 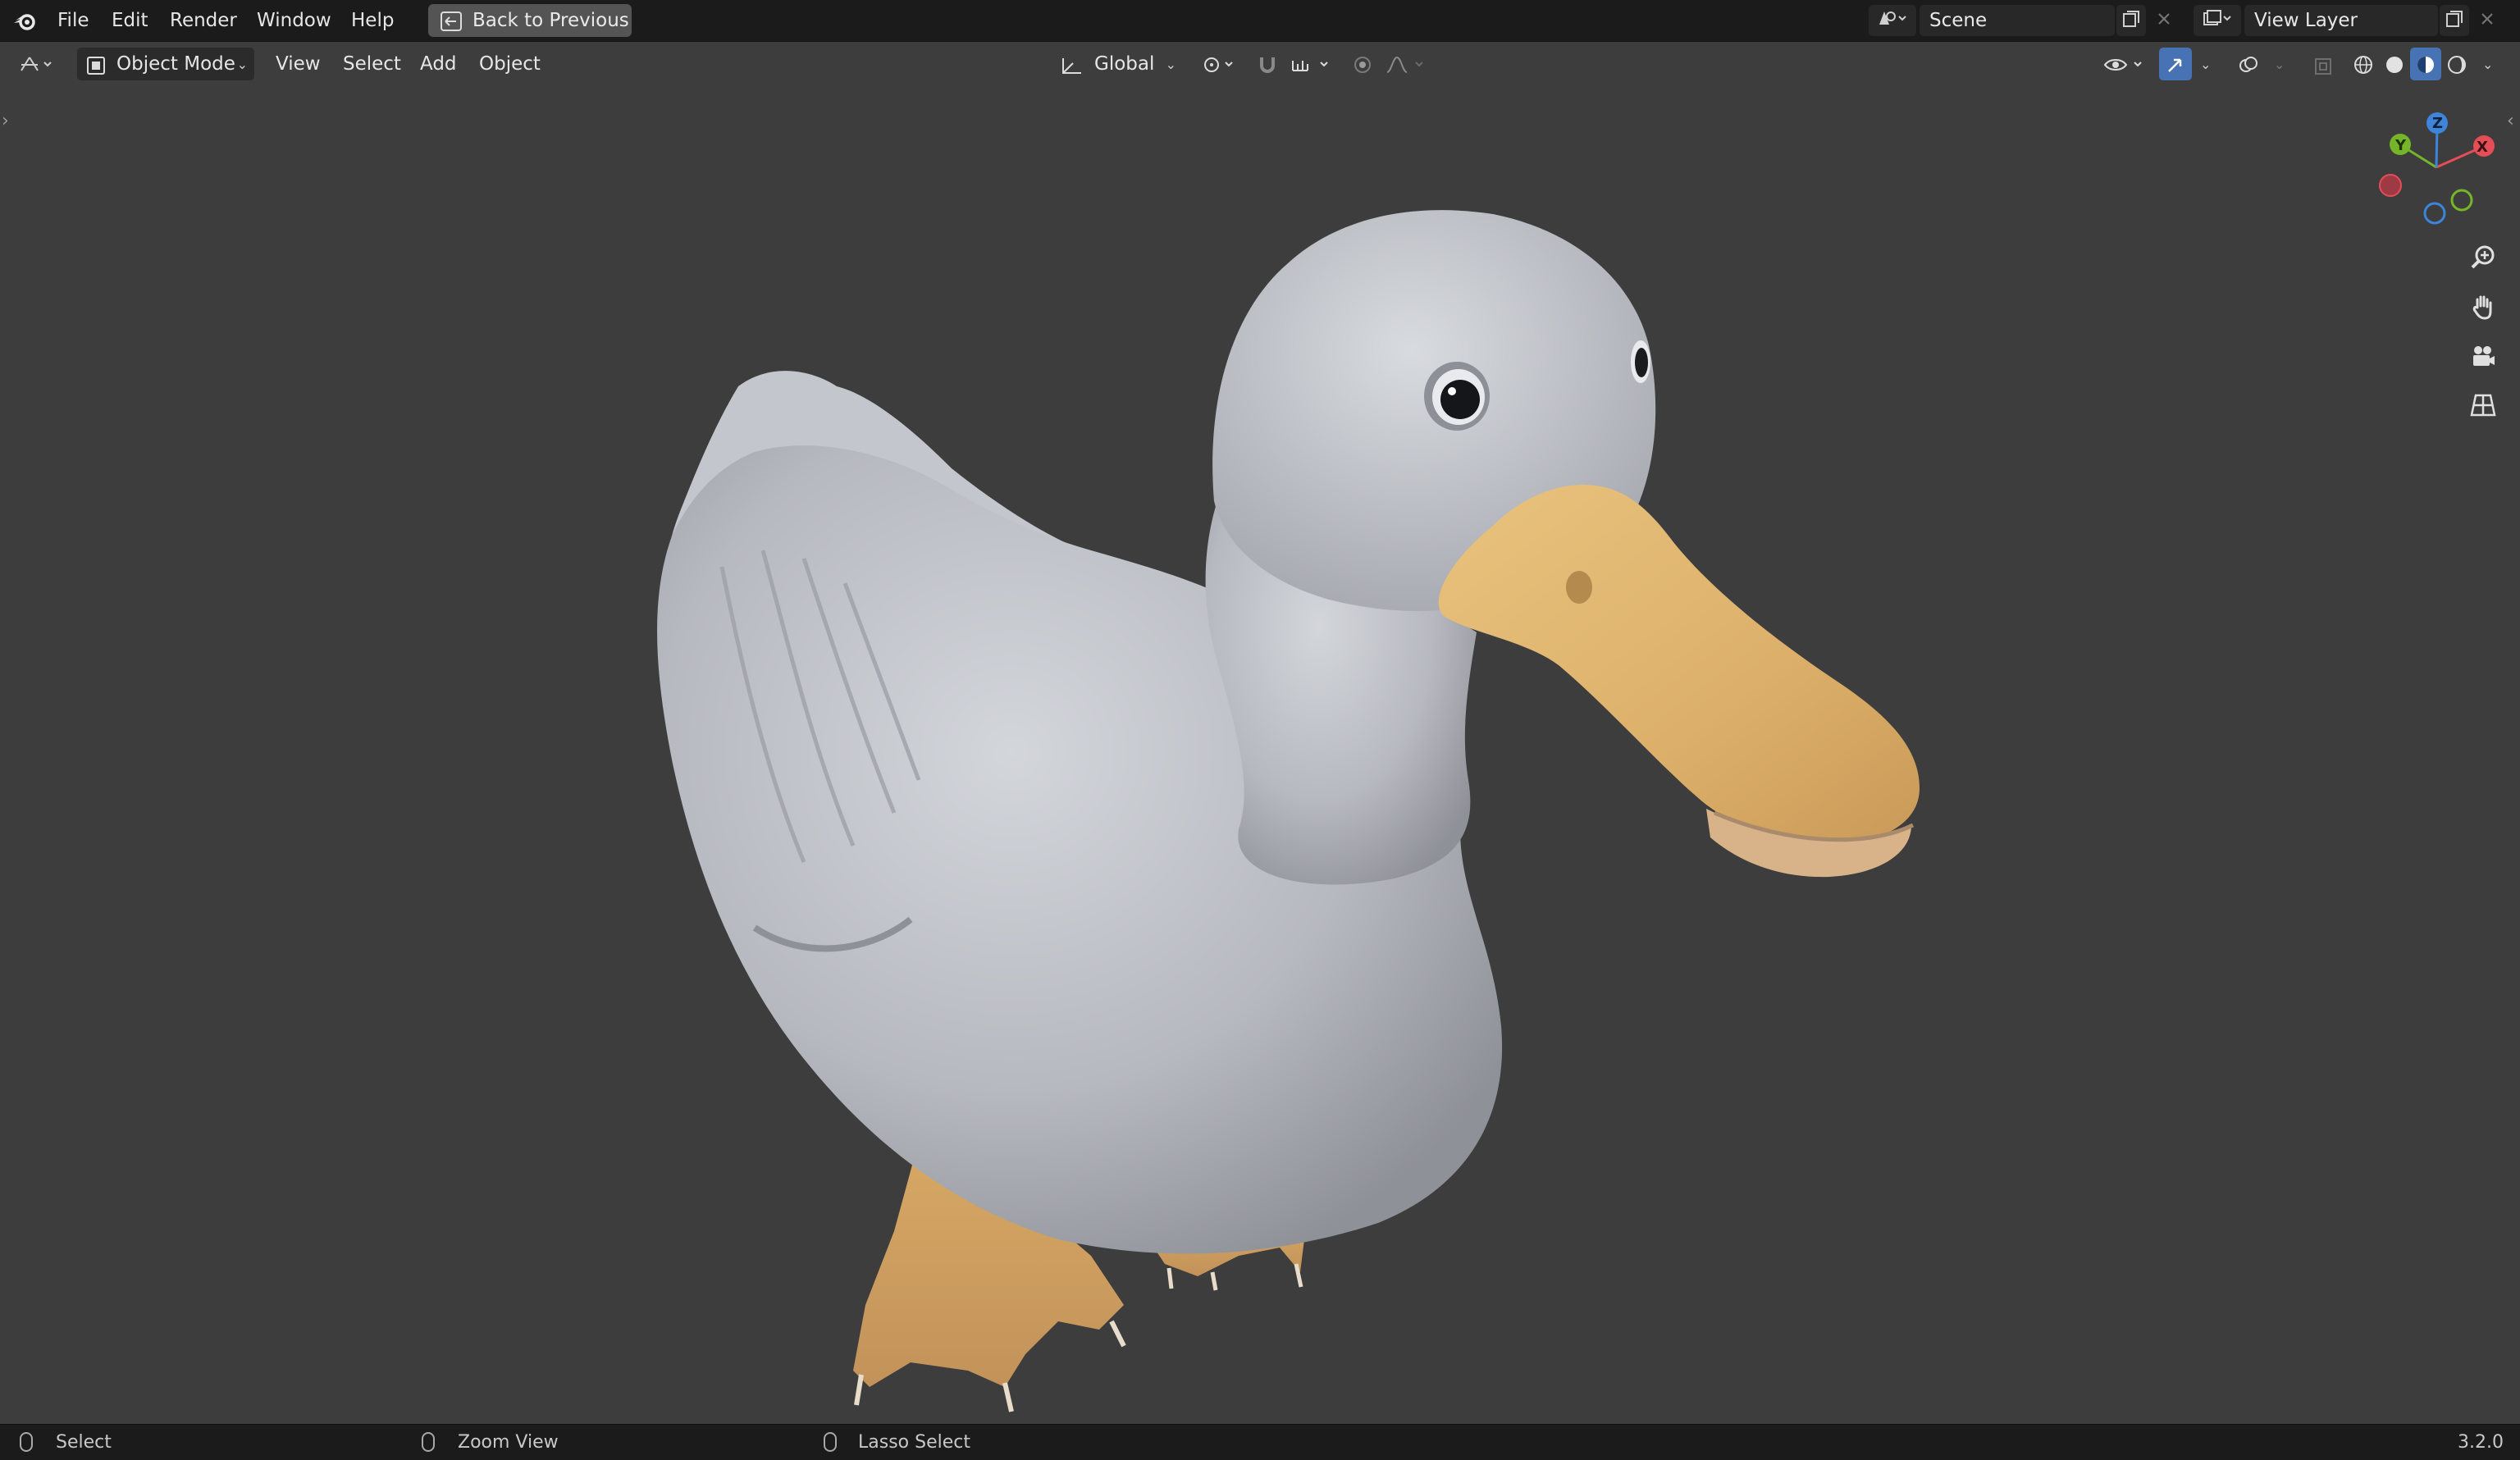 I want to click on overlays-icon, so click(x=2248, y=69).